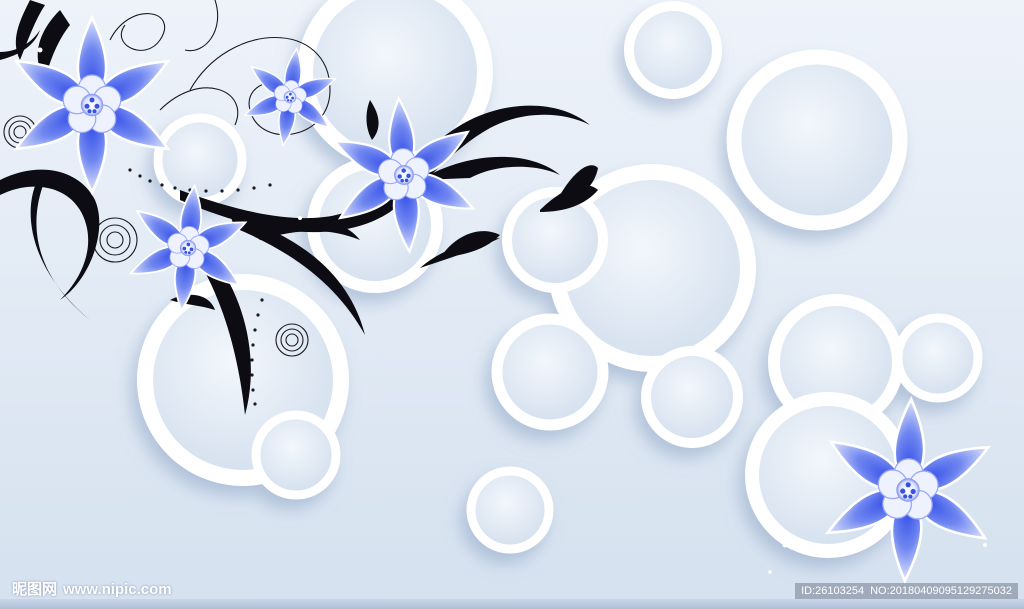  I want to click on watermark-brand: 昵图网 www.nipic.com, so click(92, 588).